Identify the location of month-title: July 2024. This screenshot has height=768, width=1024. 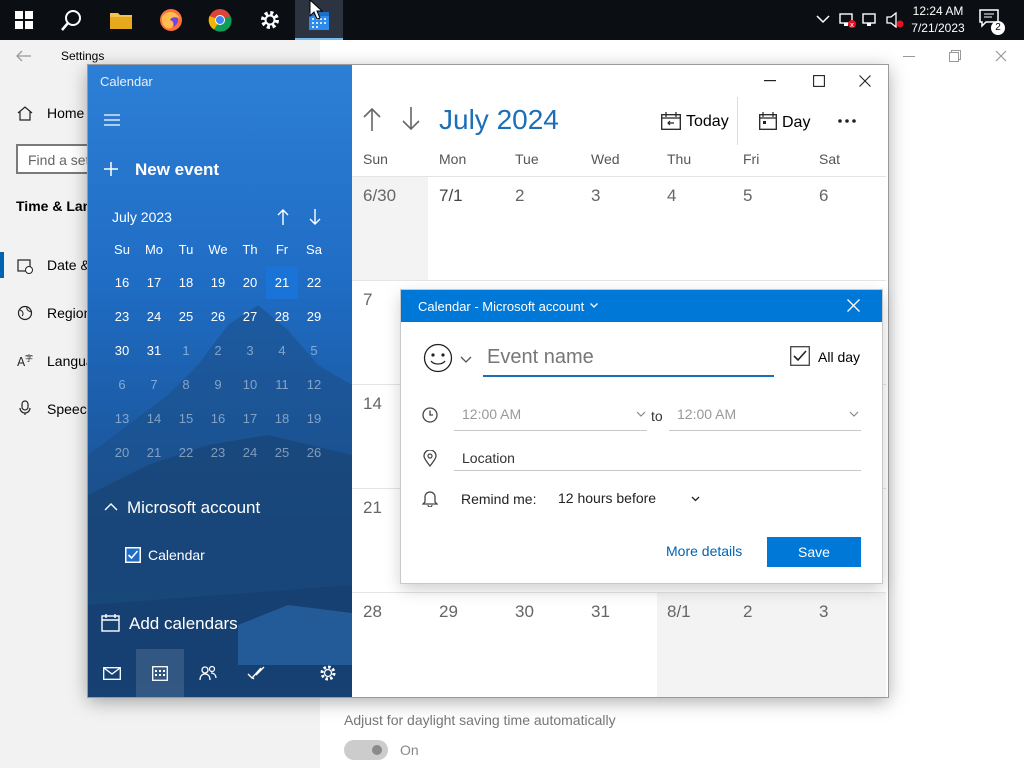
(499, 120).